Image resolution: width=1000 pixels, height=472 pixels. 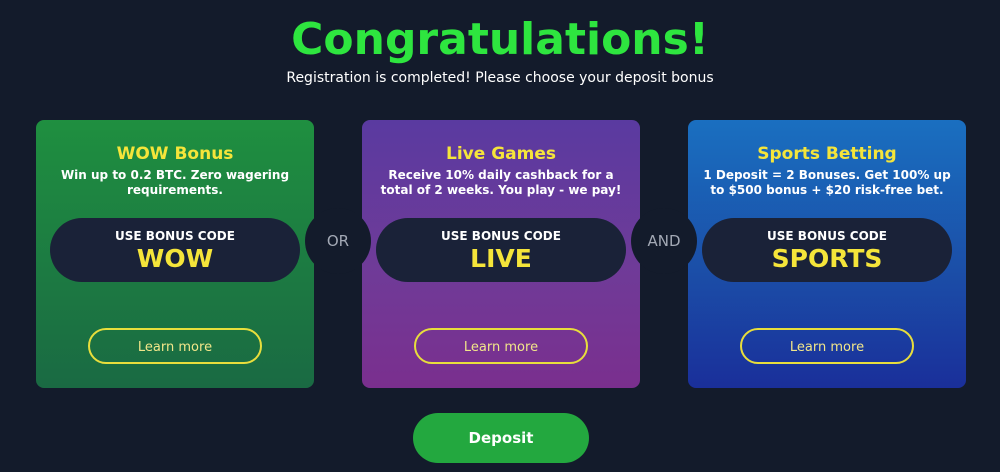 I want to click on bonus-code-value: LIVE, so click(x=501, y=258).